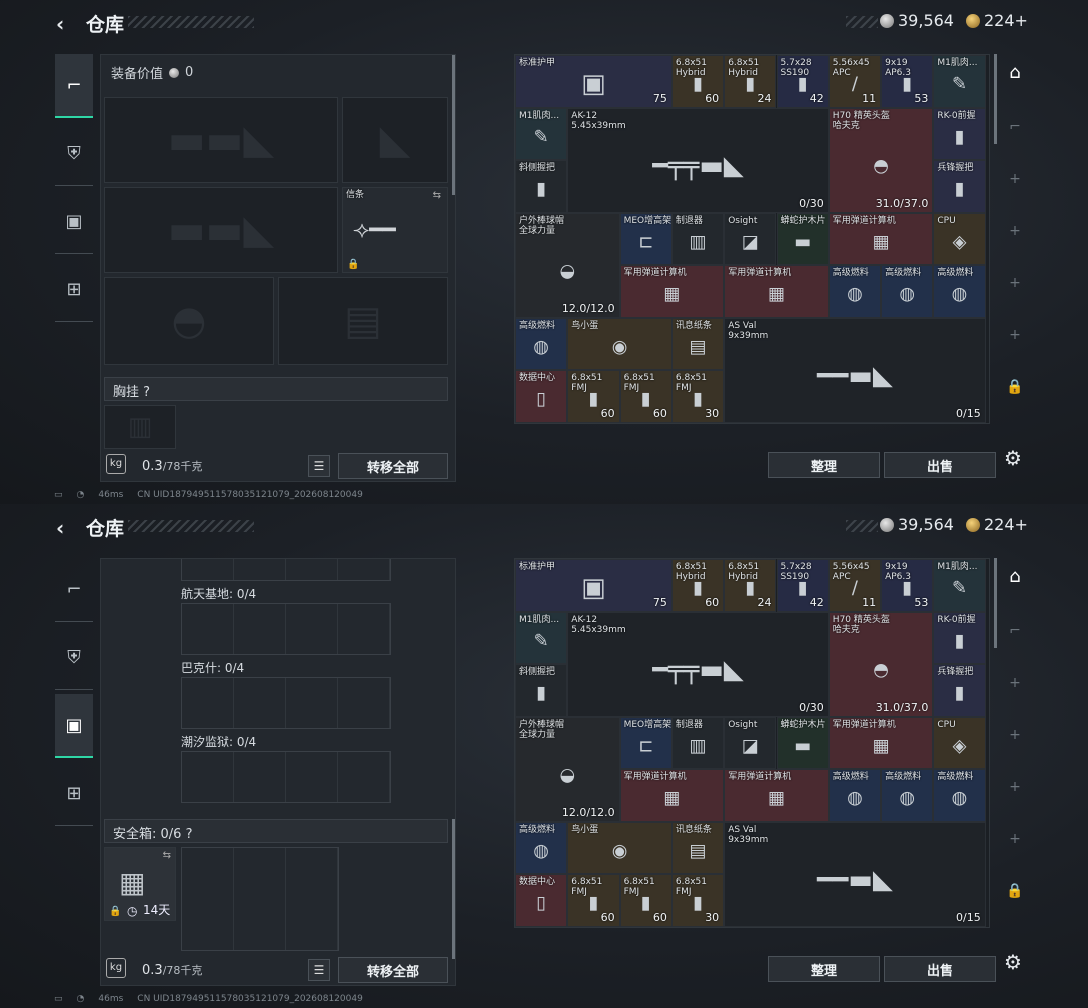  I want to click on stash-item: ▤ 讯息纸条, so click(698, 847).